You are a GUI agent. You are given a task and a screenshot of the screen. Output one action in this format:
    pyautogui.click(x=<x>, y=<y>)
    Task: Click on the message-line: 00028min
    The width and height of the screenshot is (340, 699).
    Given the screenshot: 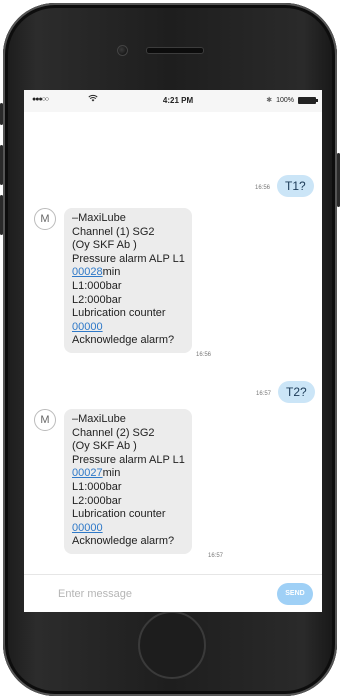 What is the action you would take?
    pyautogui.click(x=128, y=273)
    